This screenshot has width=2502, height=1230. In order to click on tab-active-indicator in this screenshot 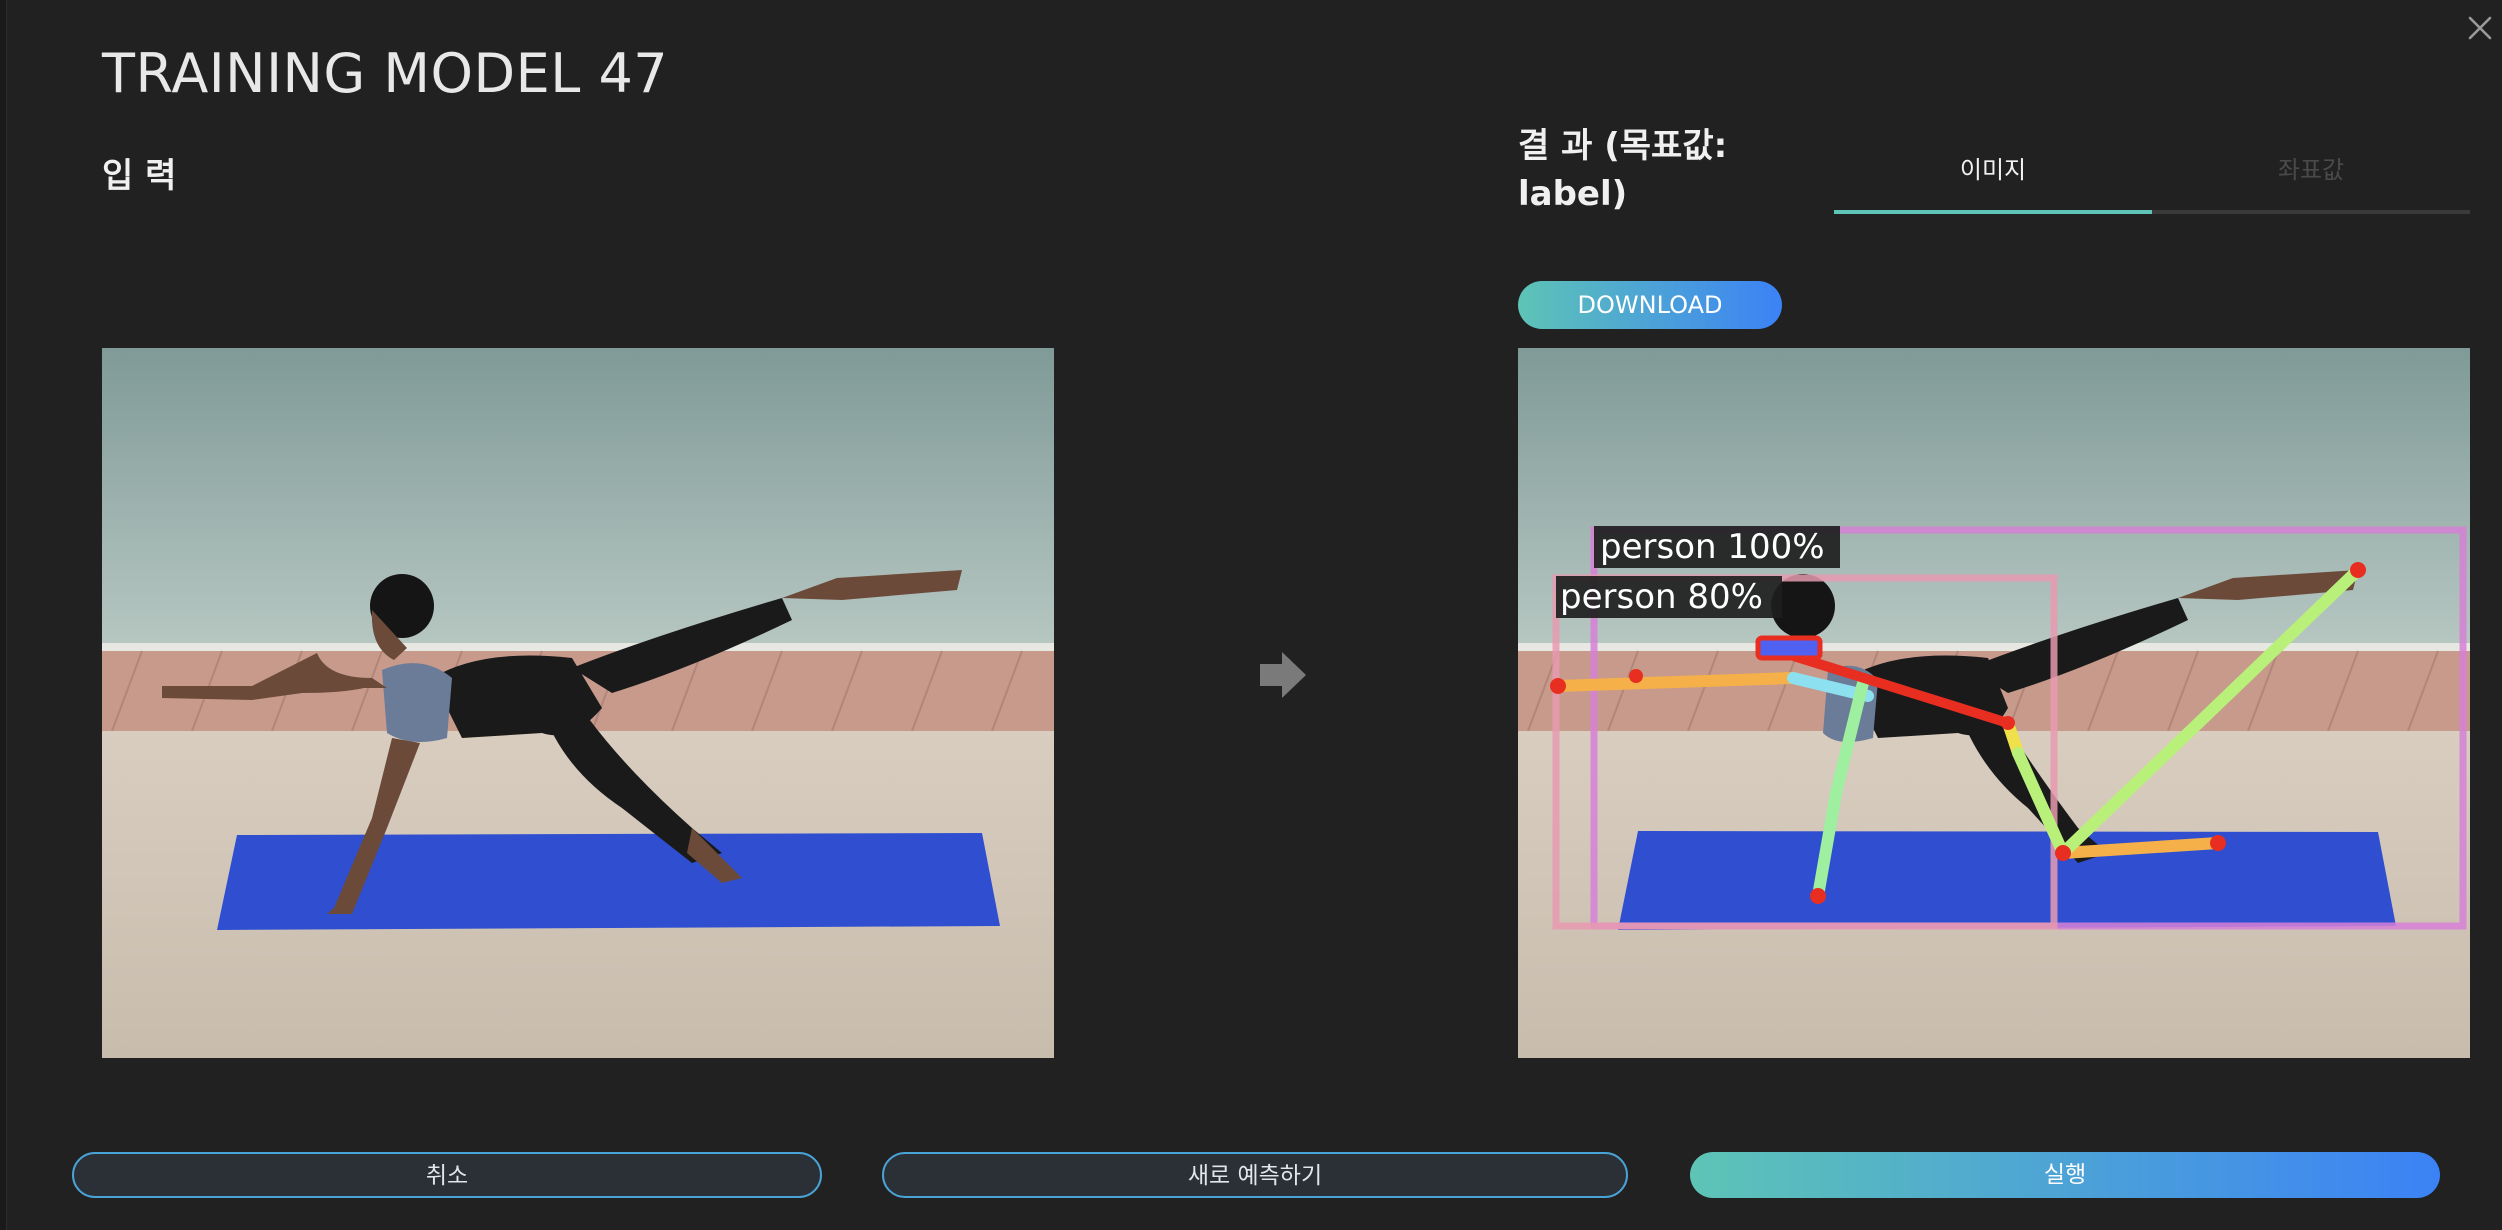, I will do `click(1993, 212)`.